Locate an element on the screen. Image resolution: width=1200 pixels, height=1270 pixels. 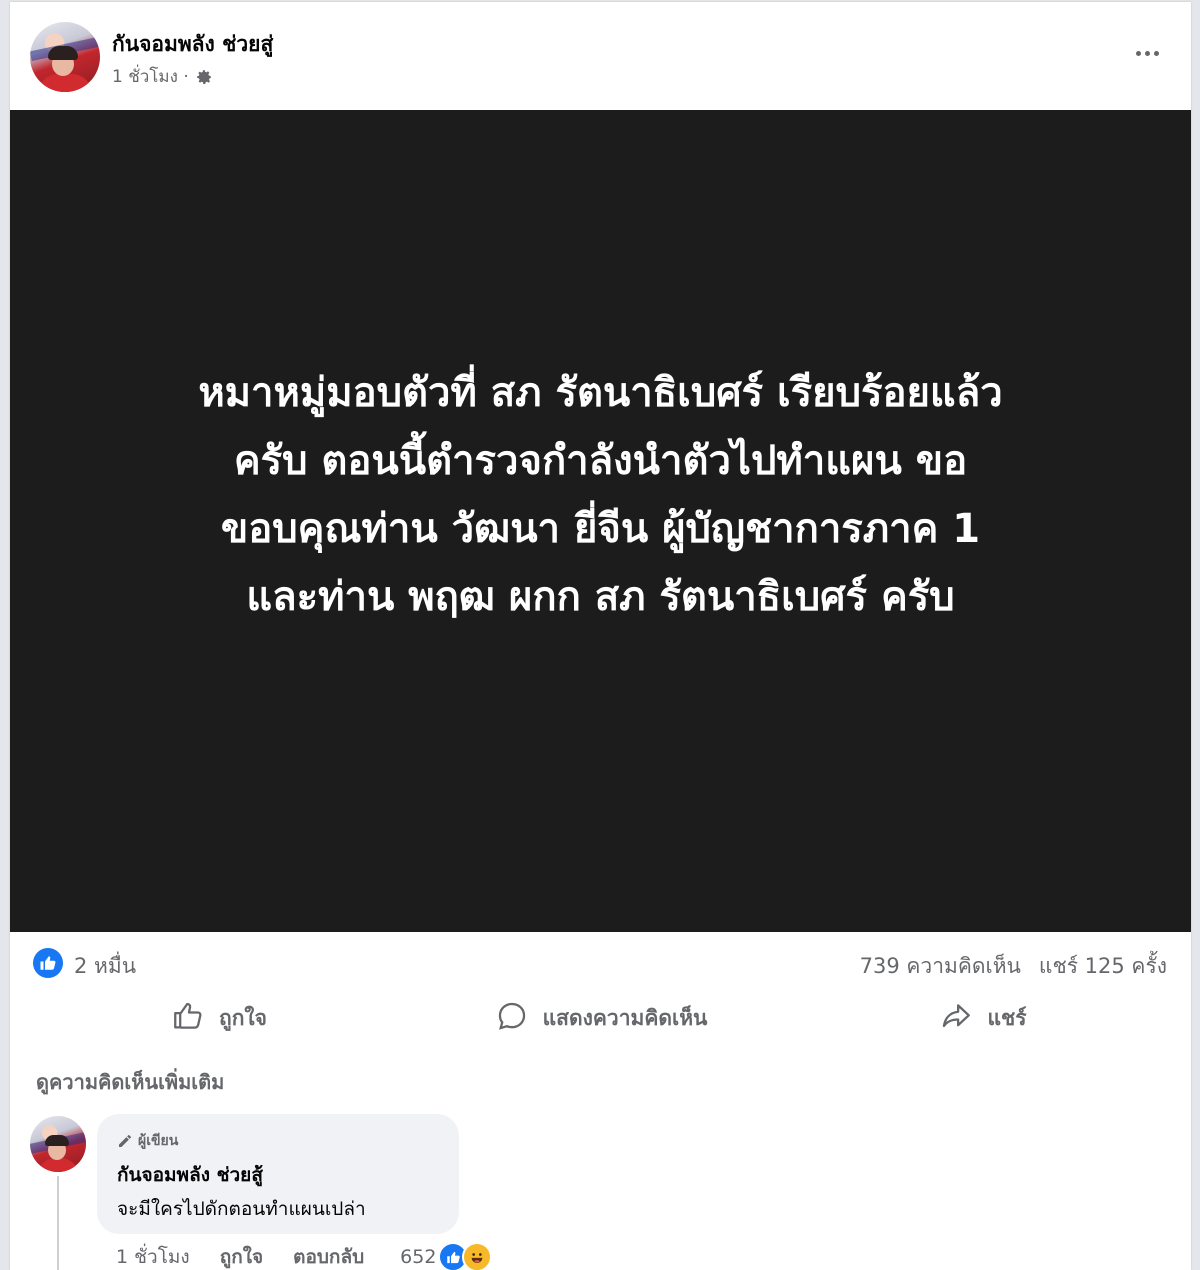
post-header: กันจอมพลัง ช่วยสู่ 1 ชั่วโมง · is located at coordinates (600, 56).